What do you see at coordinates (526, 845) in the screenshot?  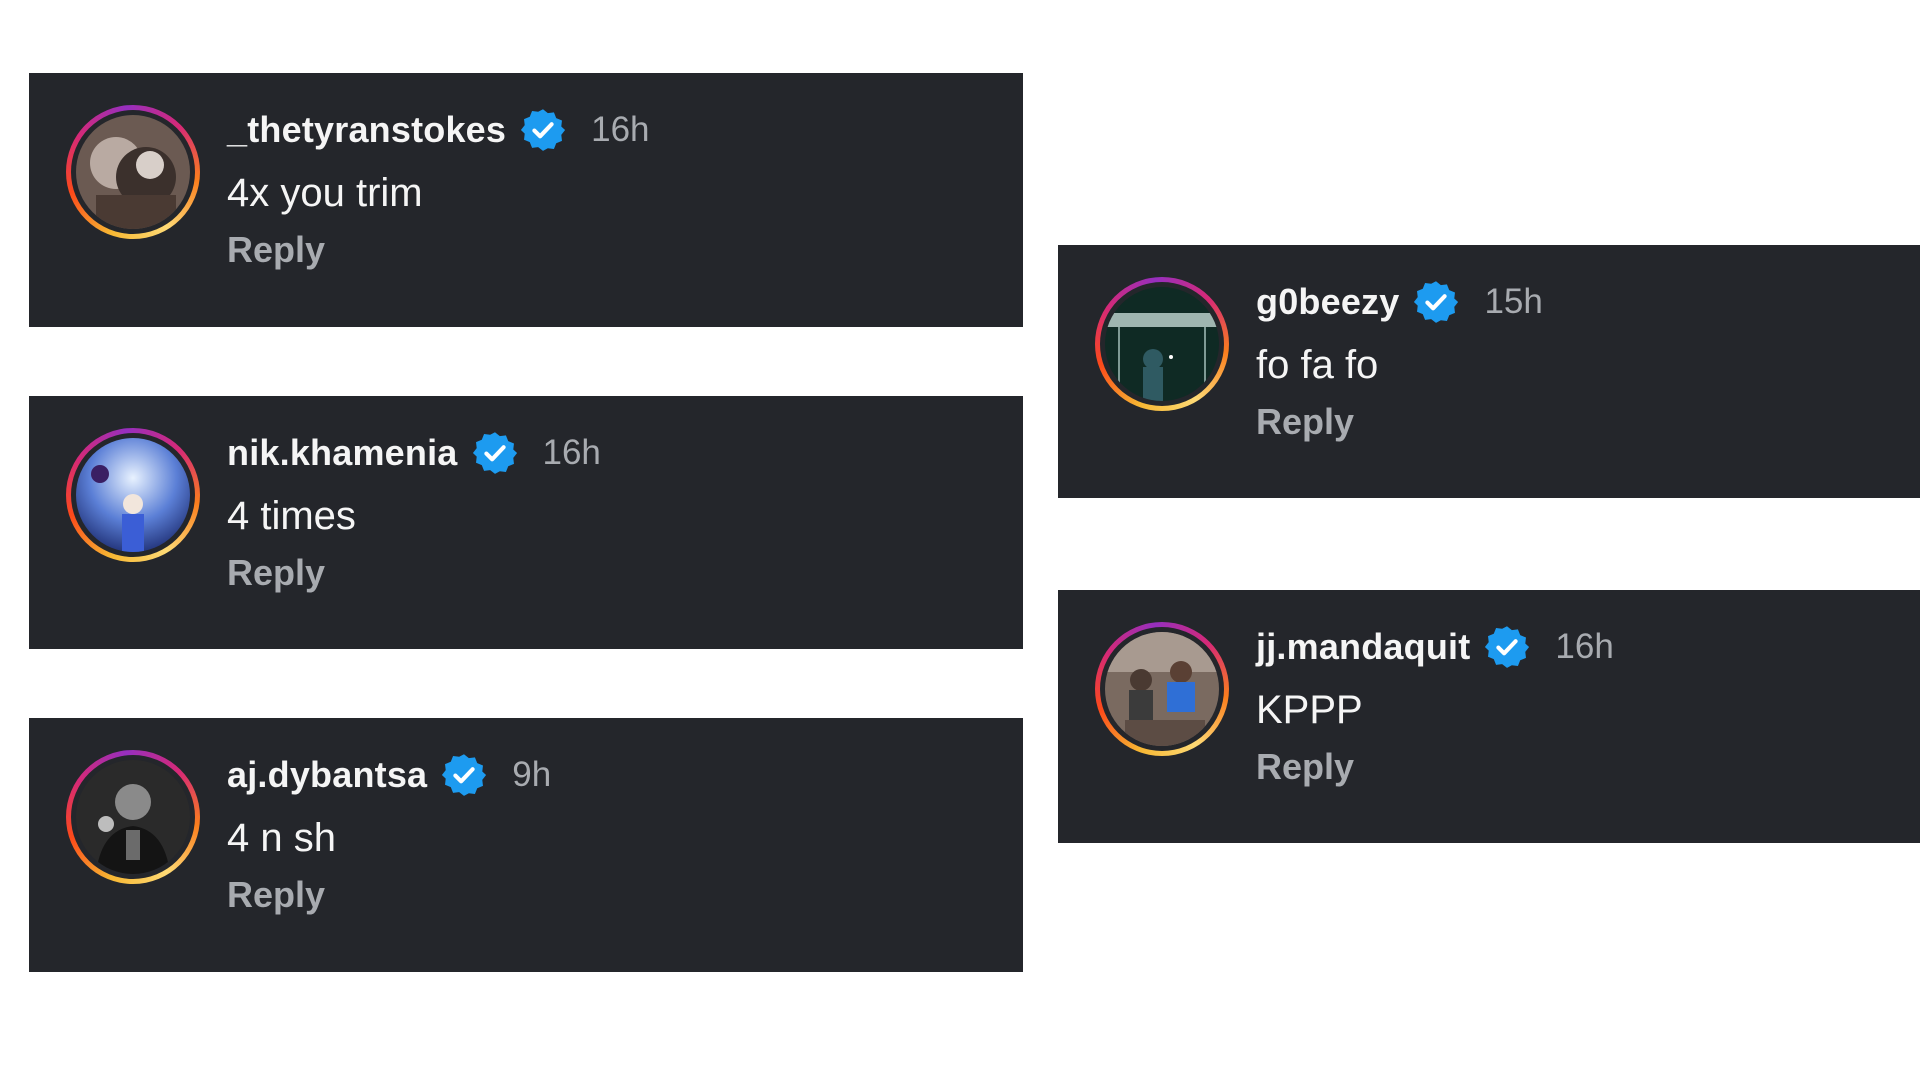 I see `comment-card: aj.dybantsa 9h 4 n sh Reply` at bounding box center [526, 845].